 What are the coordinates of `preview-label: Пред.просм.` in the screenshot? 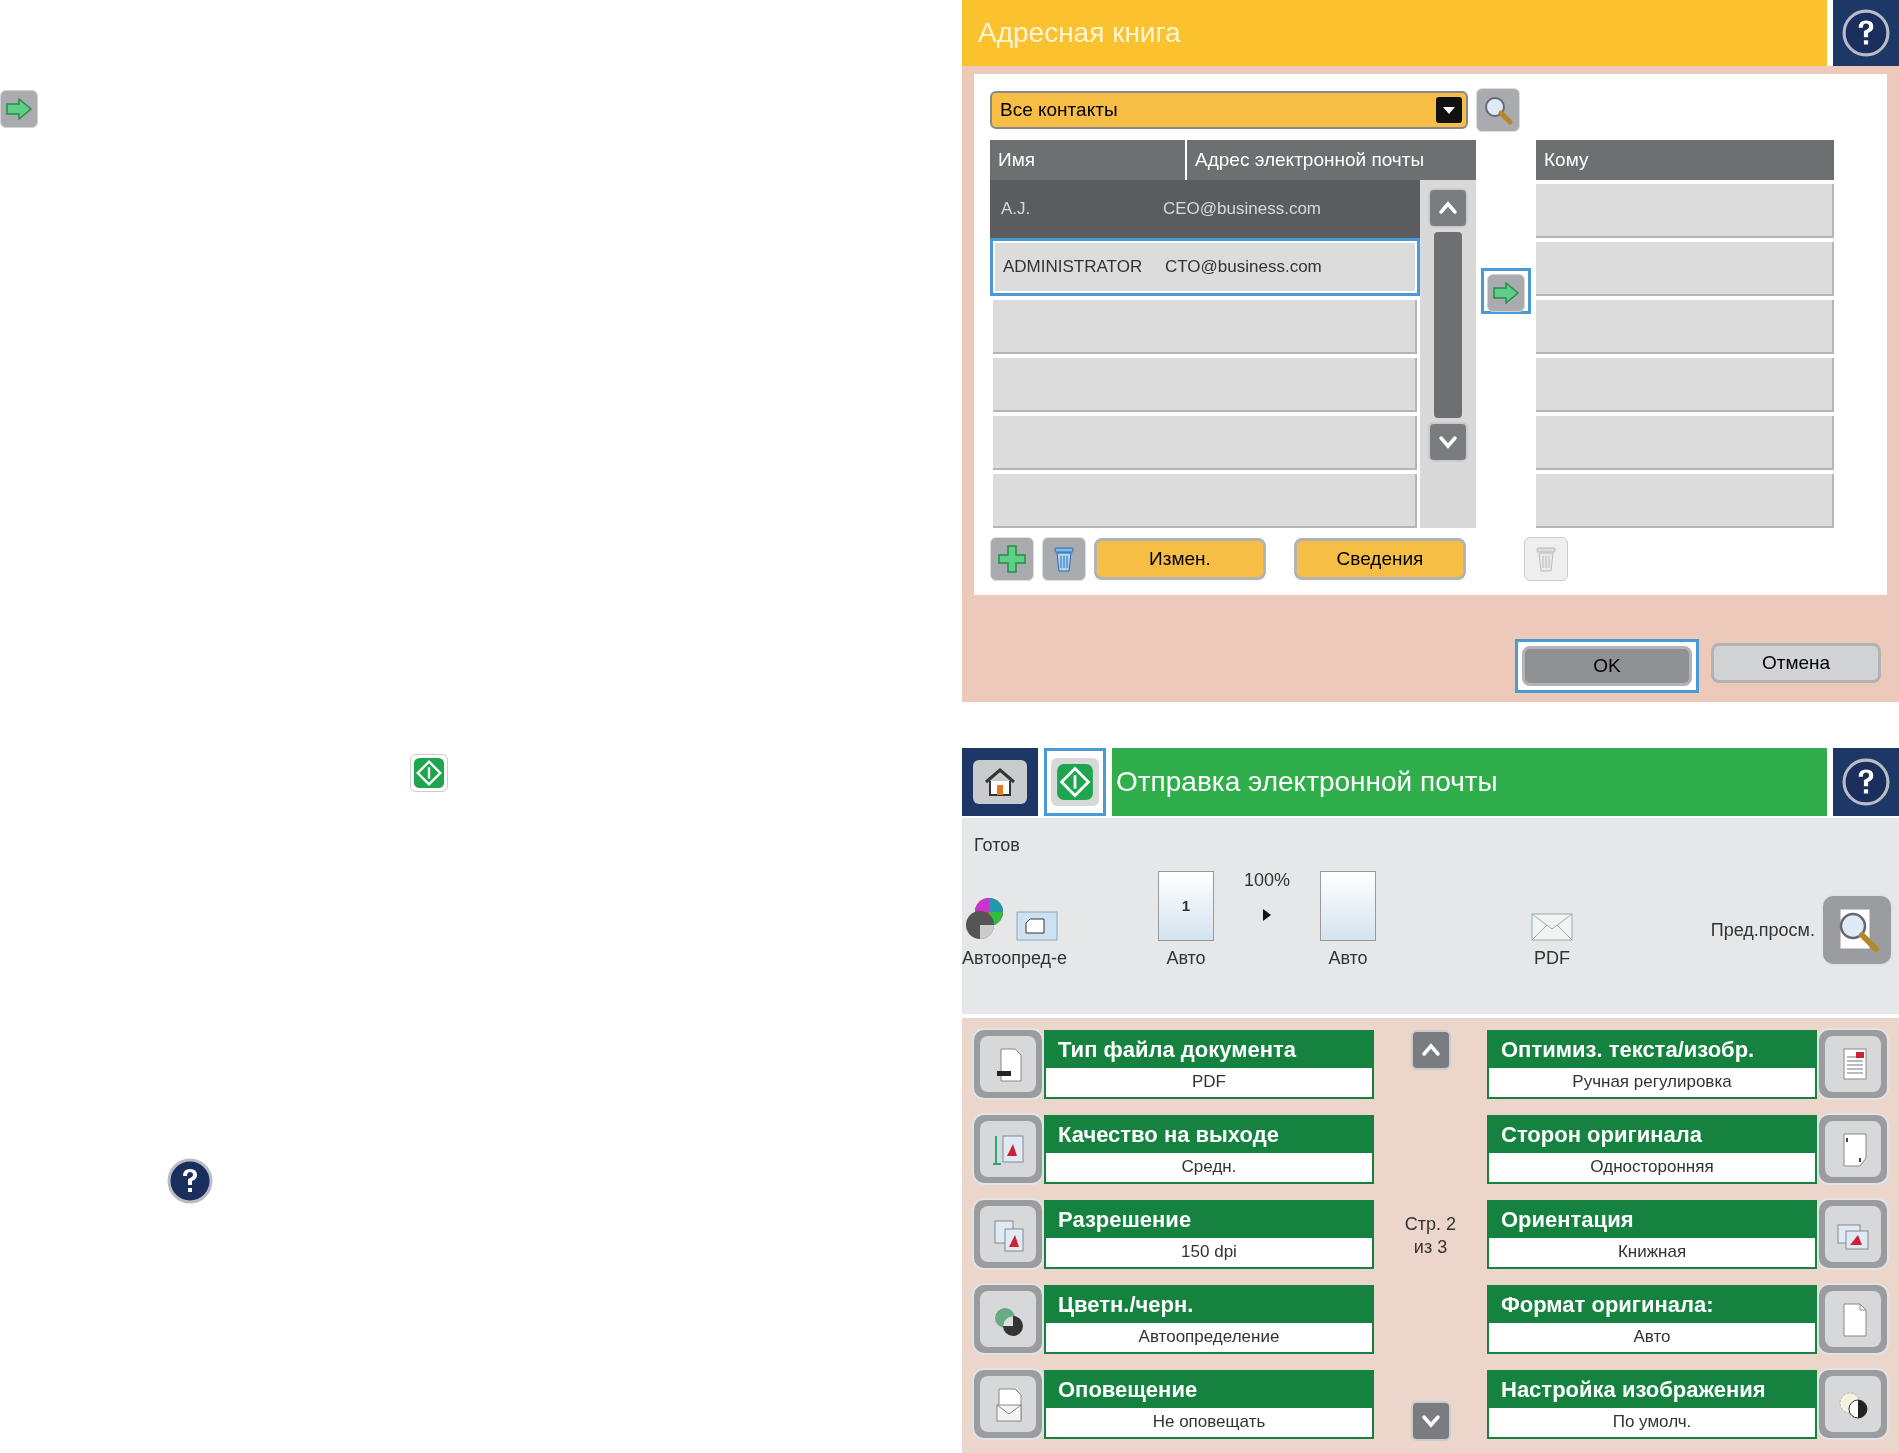 It's located at (1762, 930).